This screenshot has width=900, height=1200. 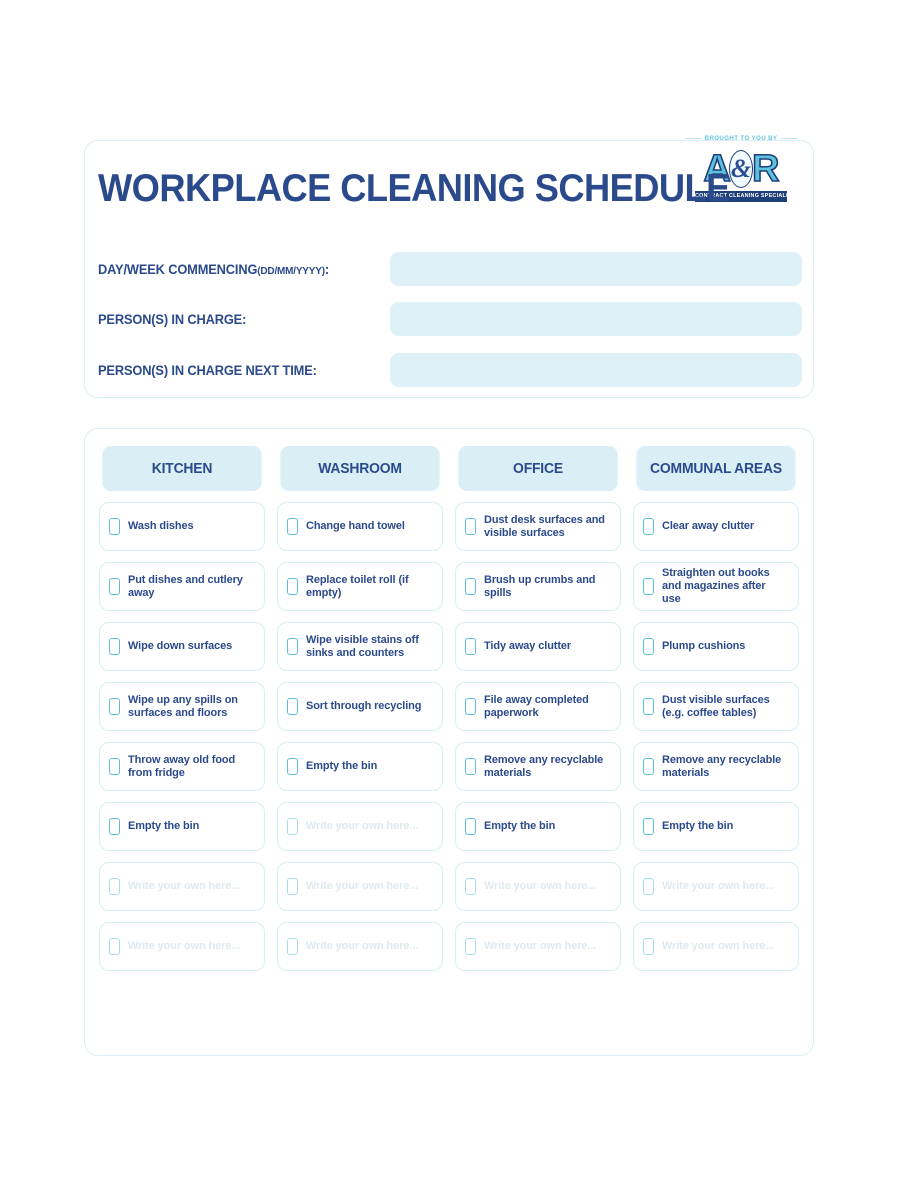 I want to click on logo-letter-r: R, so click(x=765, y=169).